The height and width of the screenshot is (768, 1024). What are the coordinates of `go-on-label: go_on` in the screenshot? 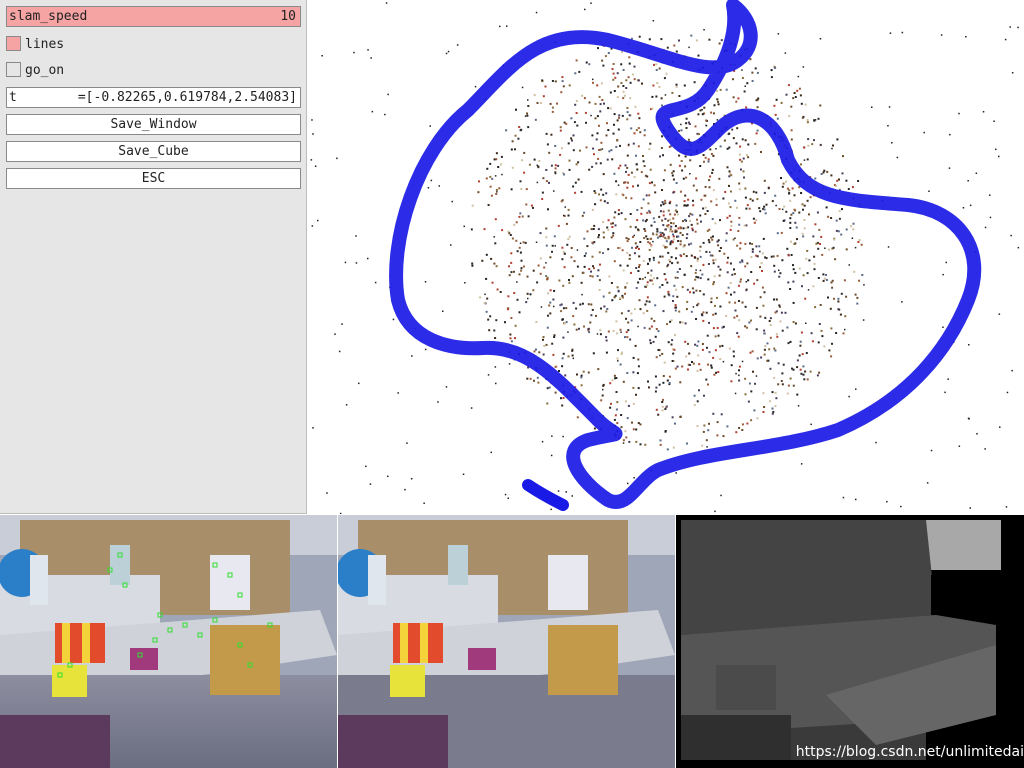 It's located at (45, 70).